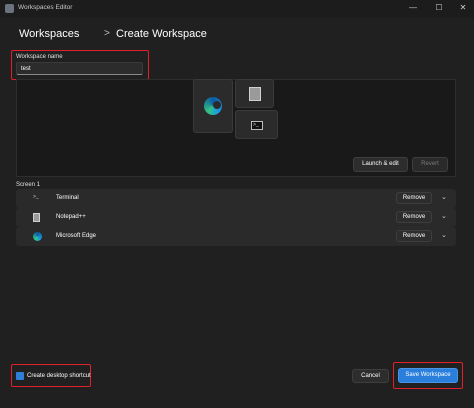 The width and height of the screenshot is (474, 408). What do you see at coordinates (463, 8) in the screenshot?
I see `close-button: ✕` at bounding box center [463, 8].